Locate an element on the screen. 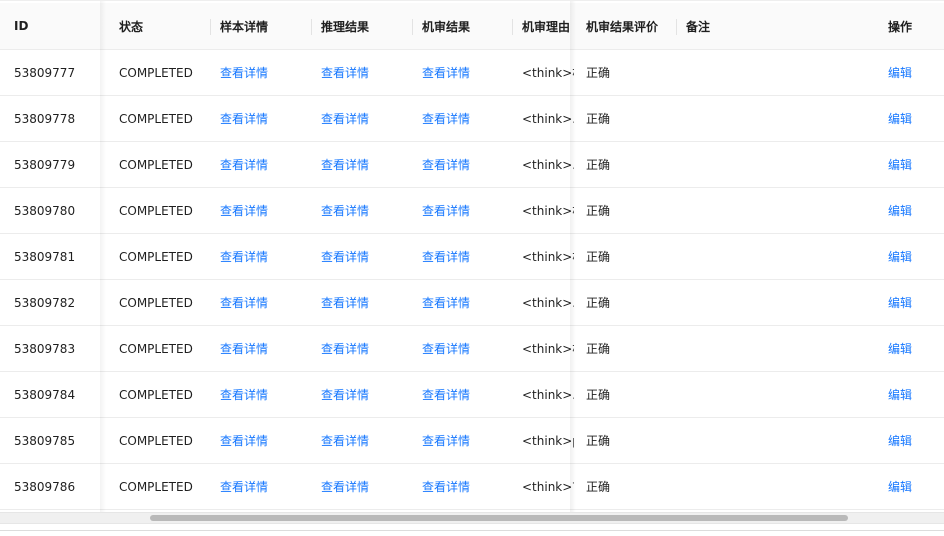 This screenshot has height=536, width=944. horizontal-scrollbar is located at coordinates (472, 518).